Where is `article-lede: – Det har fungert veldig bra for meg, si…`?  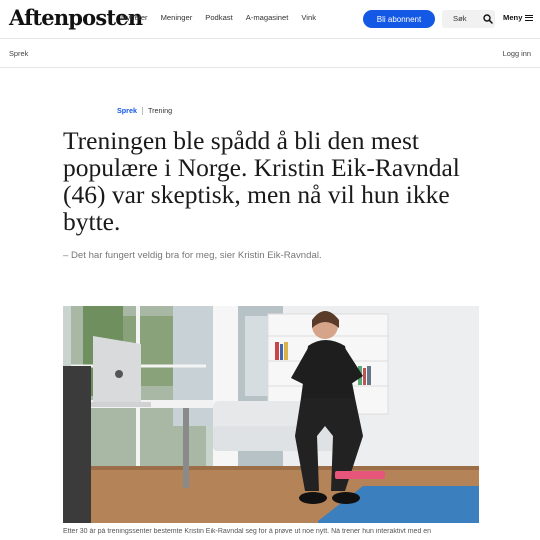 article-lede: – Det har fungert veldig bra for meg, si… is located at coordinates (192, 255).